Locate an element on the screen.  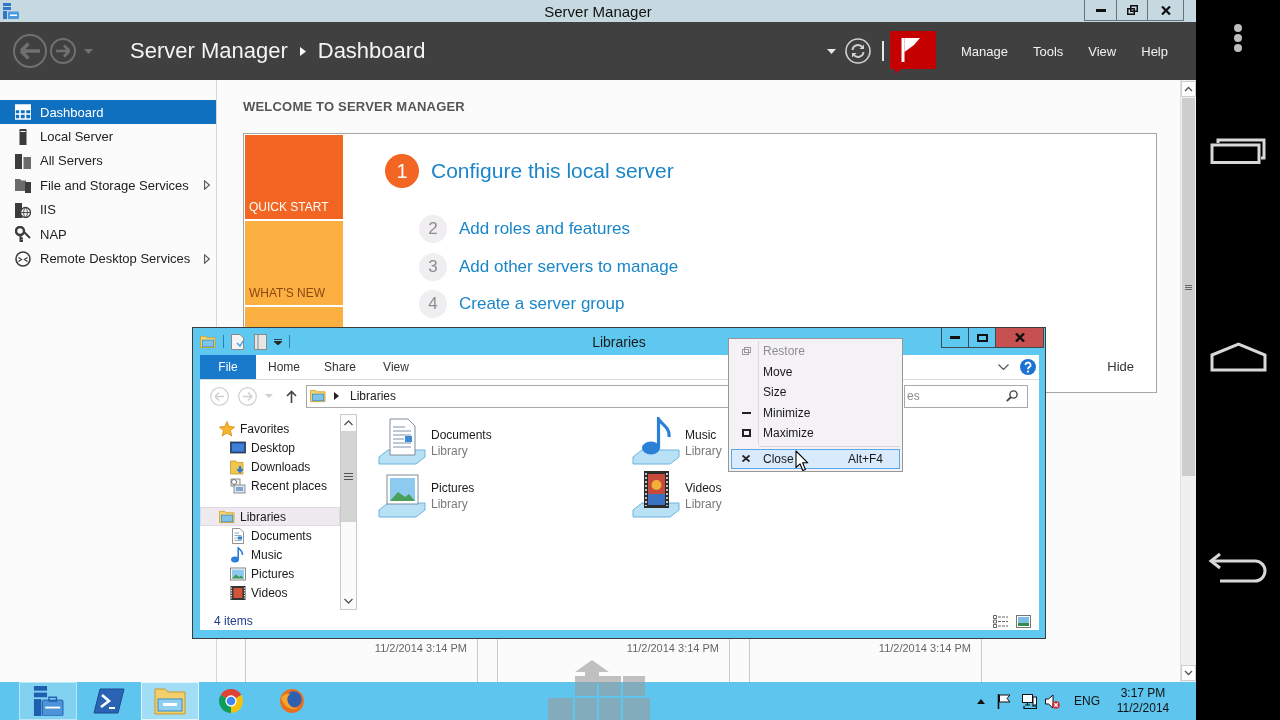
item-name: Pictures is located at coordinates (453, 488).